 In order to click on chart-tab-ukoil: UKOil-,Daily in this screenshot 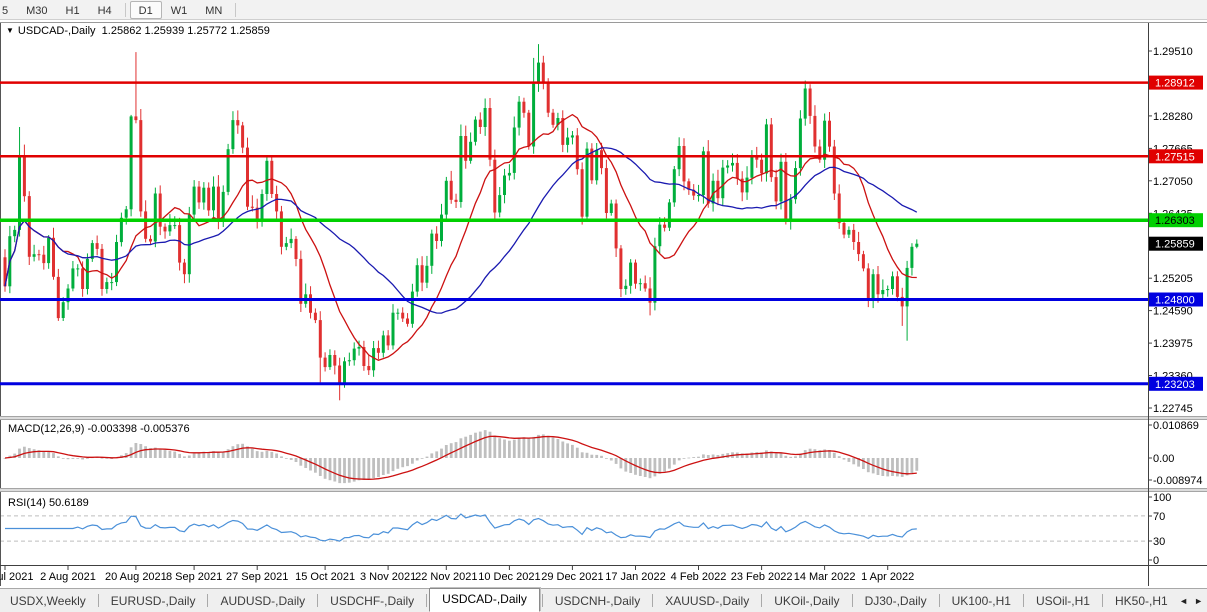, I will do `click(806, 601)`.